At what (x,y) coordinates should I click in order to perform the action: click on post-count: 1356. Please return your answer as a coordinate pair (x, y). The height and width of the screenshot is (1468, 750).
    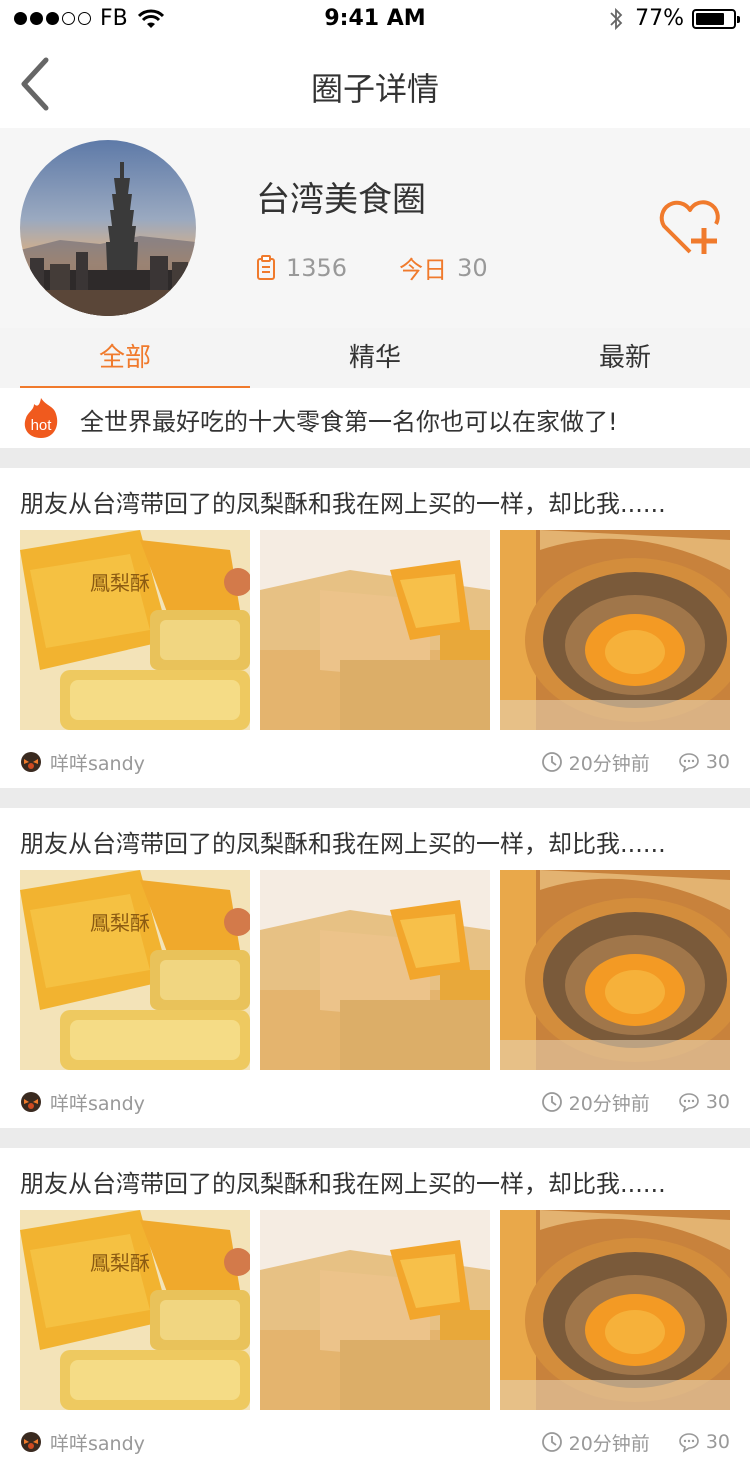
    Looking at the image, I should click on (317, 267).